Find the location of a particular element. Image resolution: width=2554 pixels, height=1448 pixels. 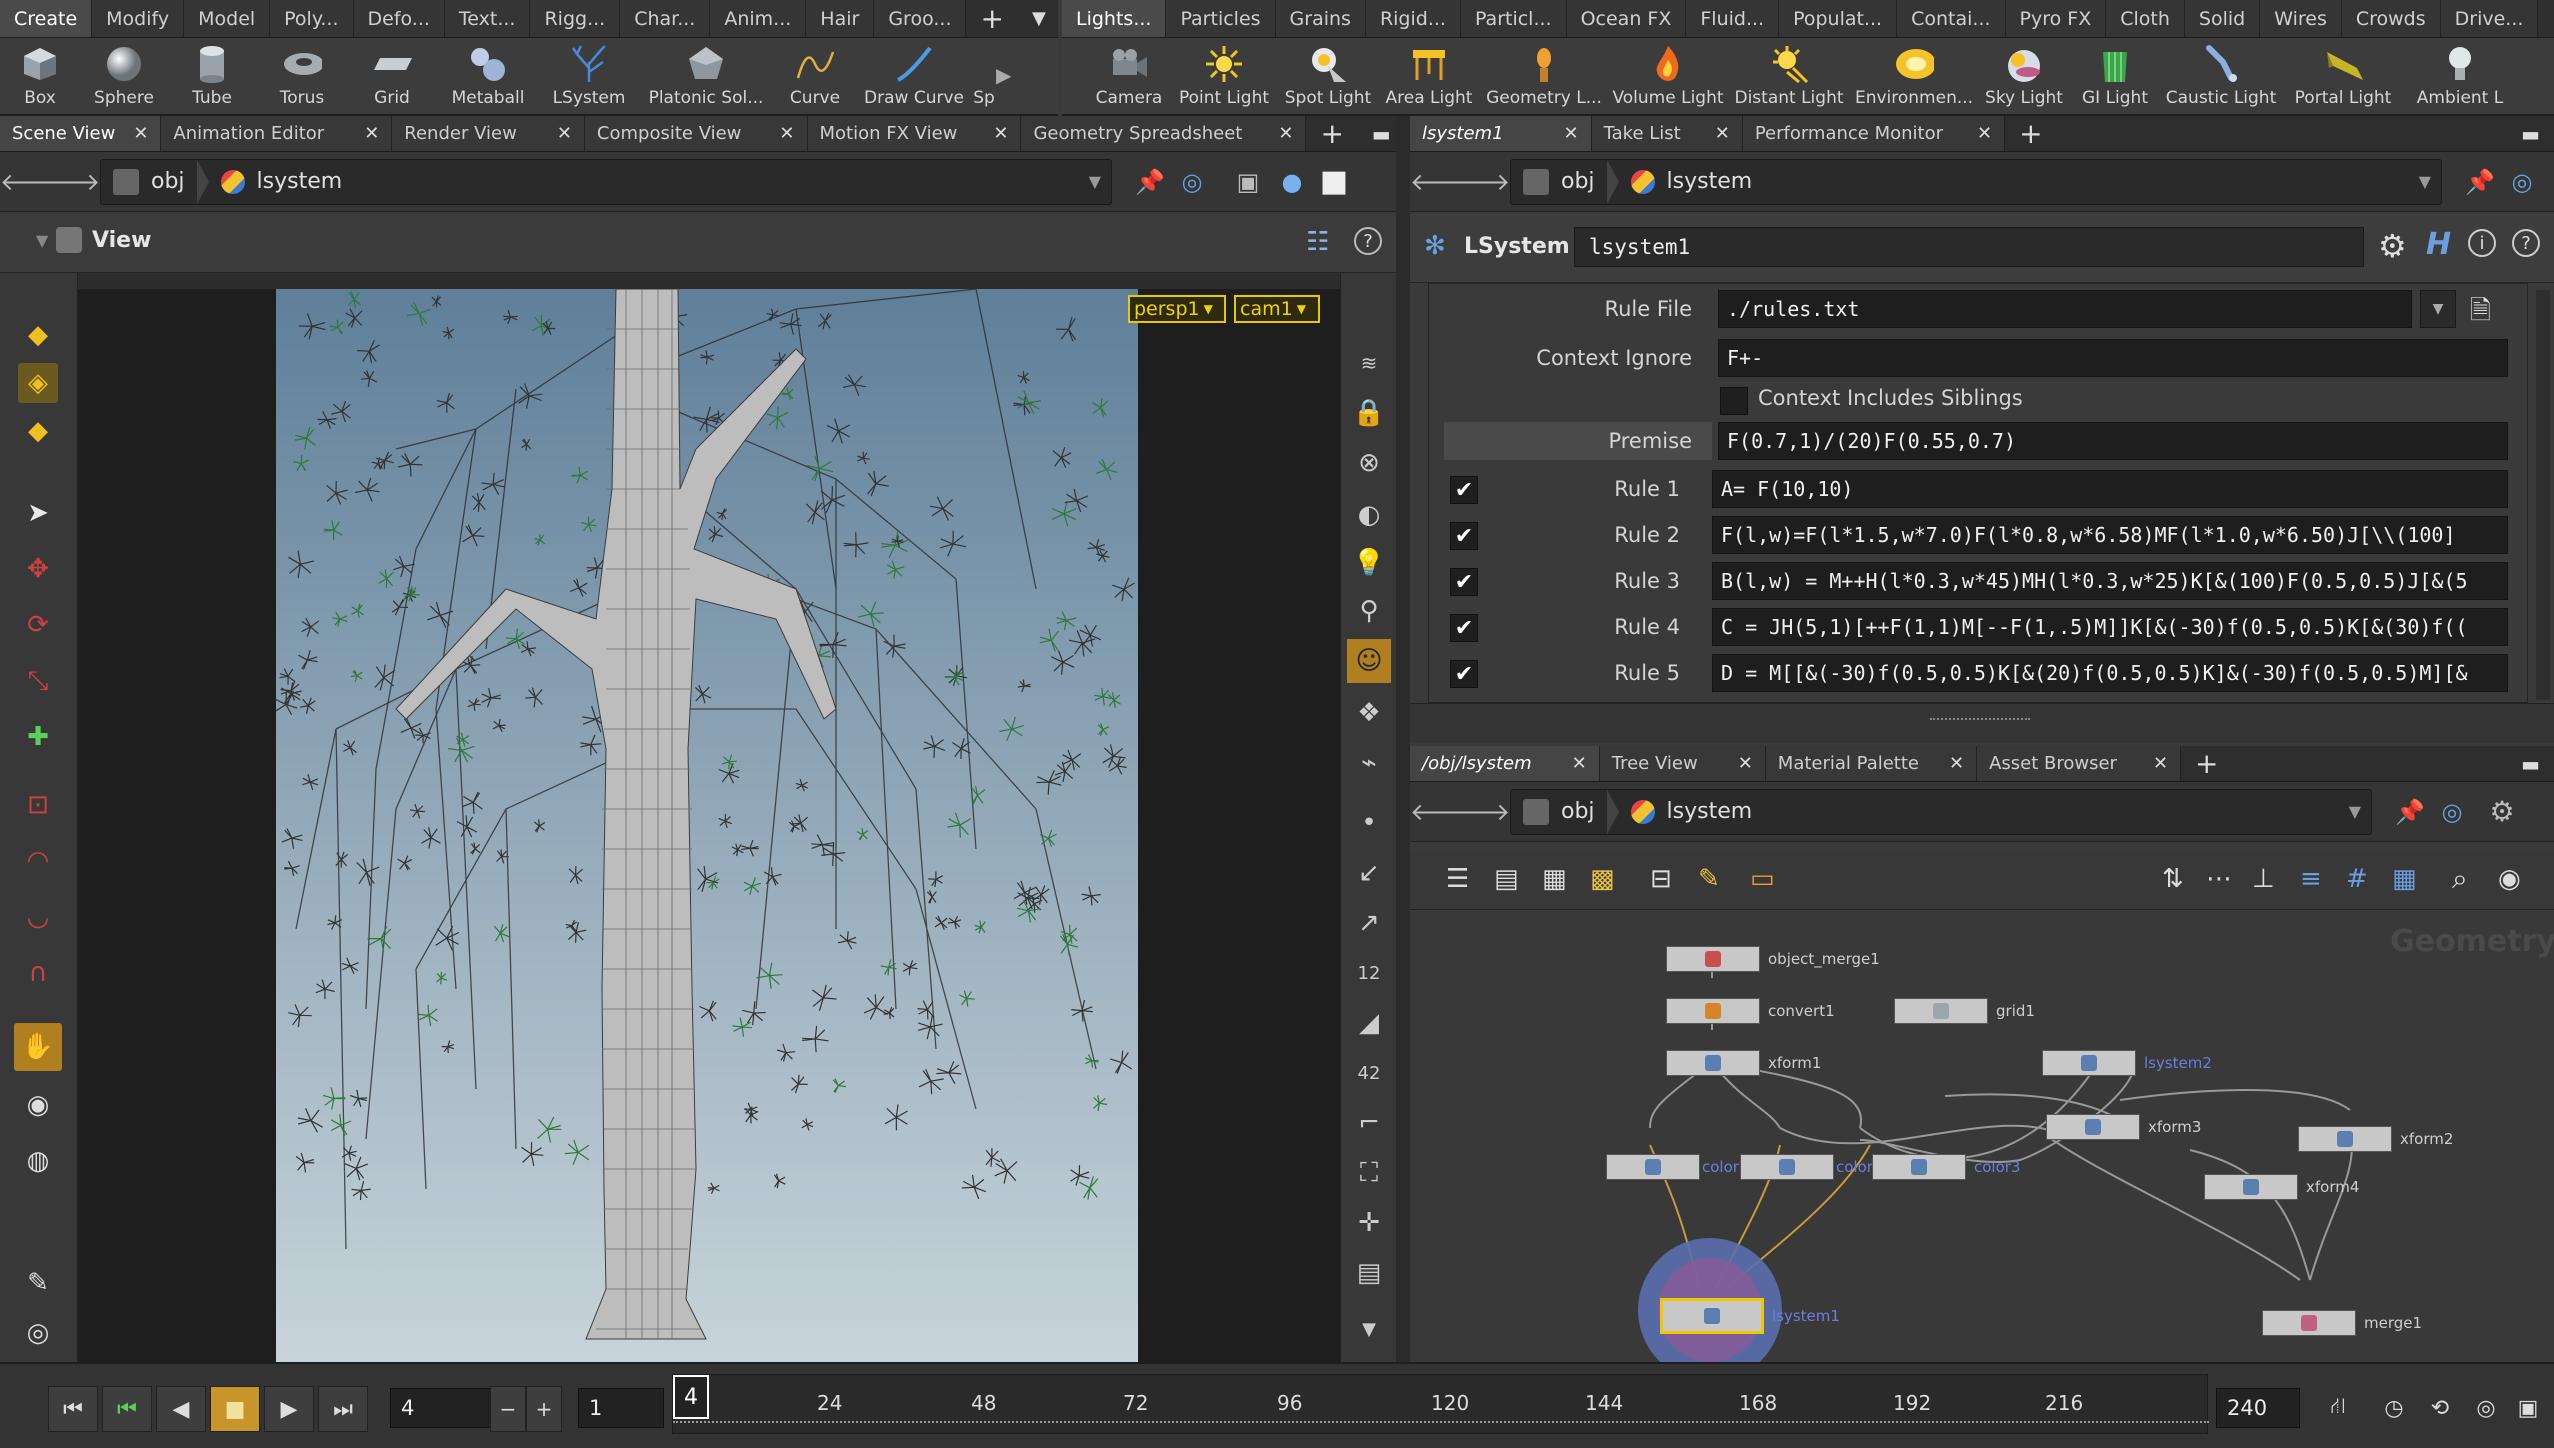

sticky-note-icon: ▤ is located at coordinates (1506, 879).